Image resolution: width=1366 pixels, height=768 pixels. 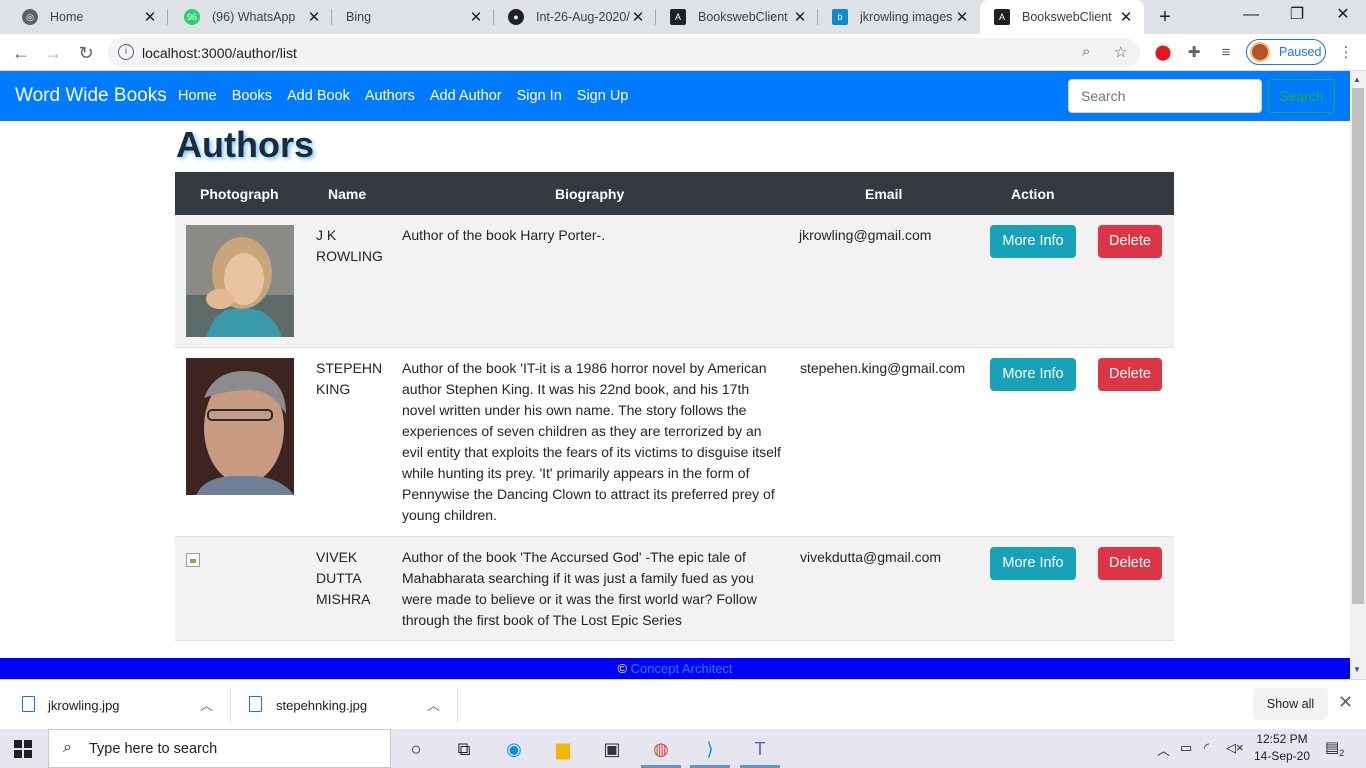 I want to click on address-bar: i localhost:3000/author/list ⌕ ☆, so click(x=624, y=52).